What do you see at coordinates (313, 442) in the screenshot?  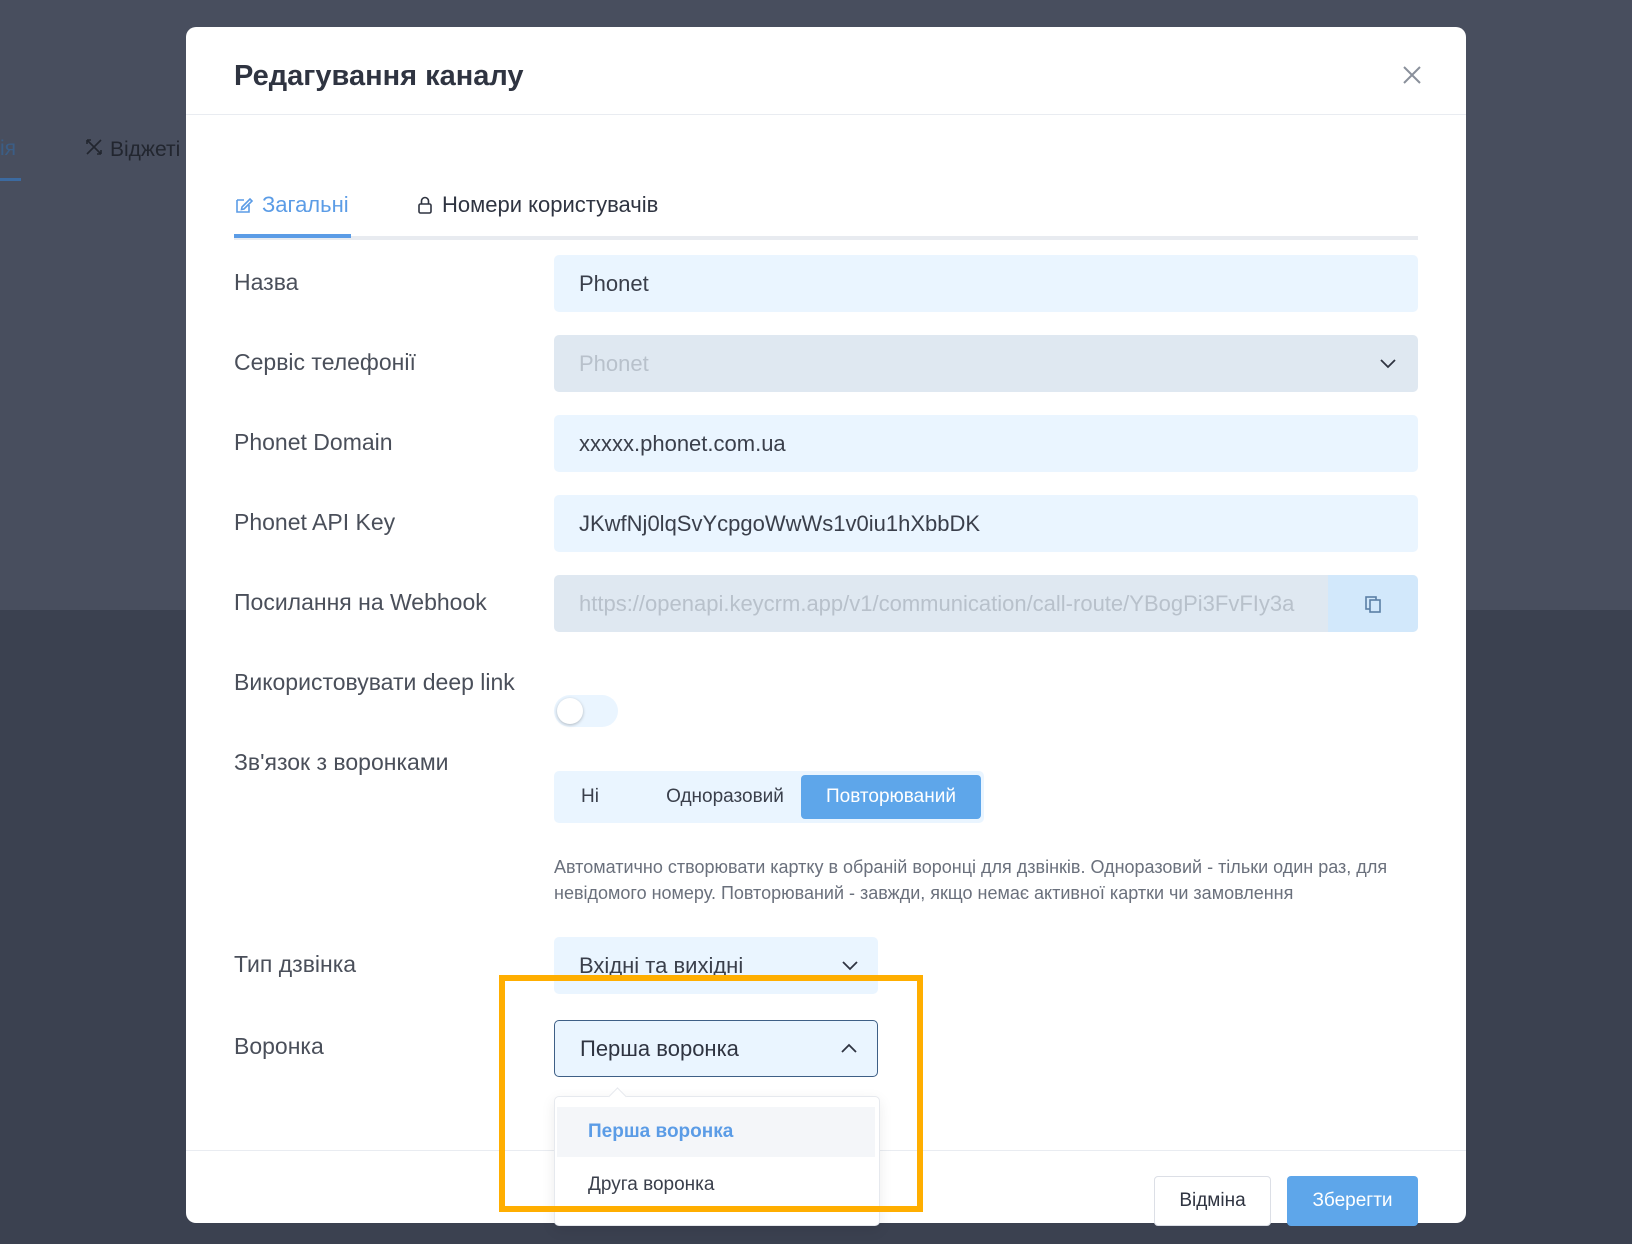 I see `domain-label: Phonet Domain` at bounding box center [313, 442].